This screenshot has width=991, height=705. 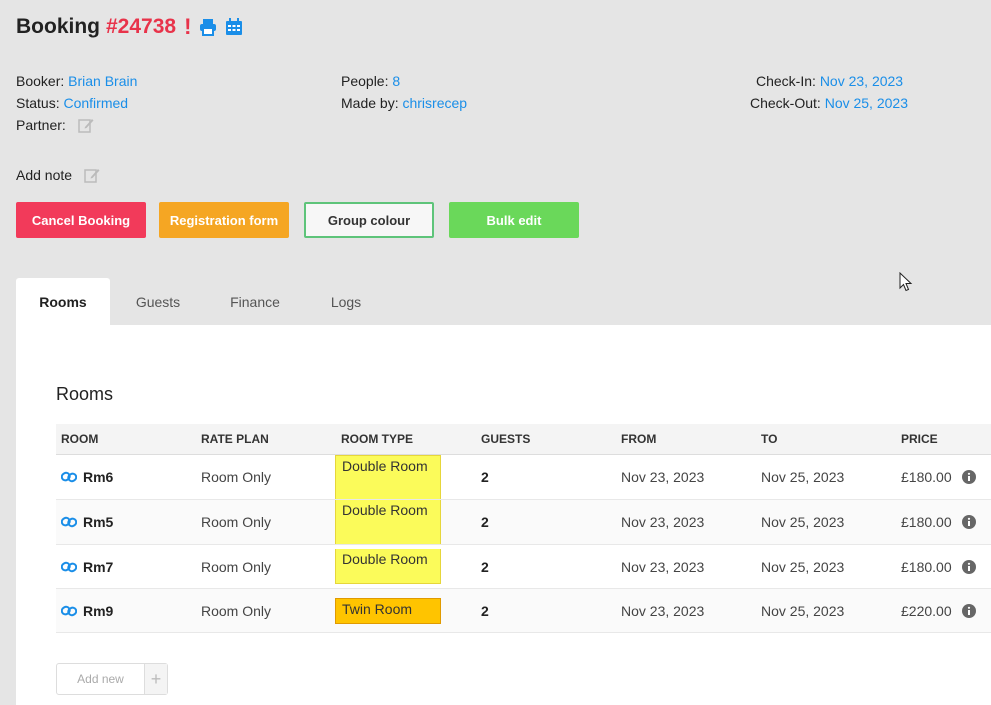 I want to click on people-value: 8, so click(x=396, y=81).